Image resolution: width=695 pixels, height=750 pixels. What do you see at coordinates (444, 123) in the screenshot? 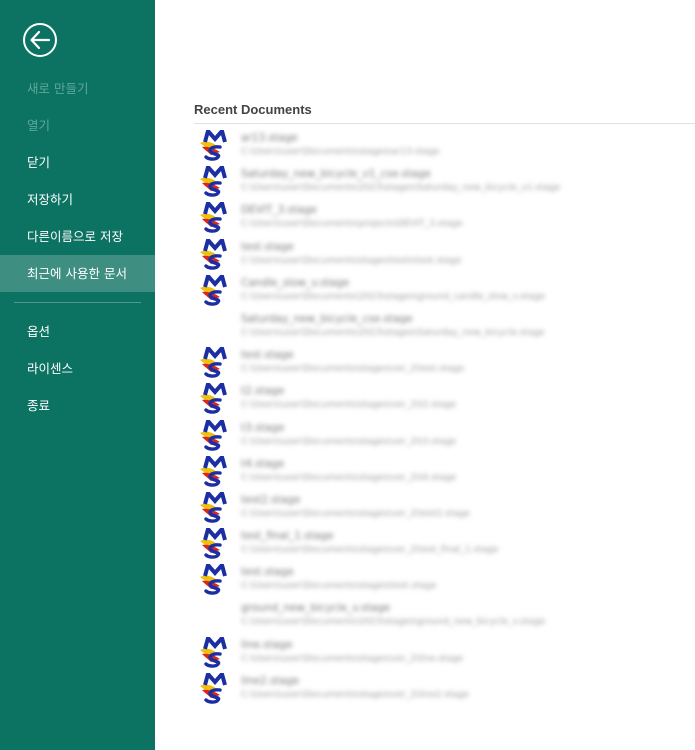
I see `title-divider` at bounding box center [444, 123].